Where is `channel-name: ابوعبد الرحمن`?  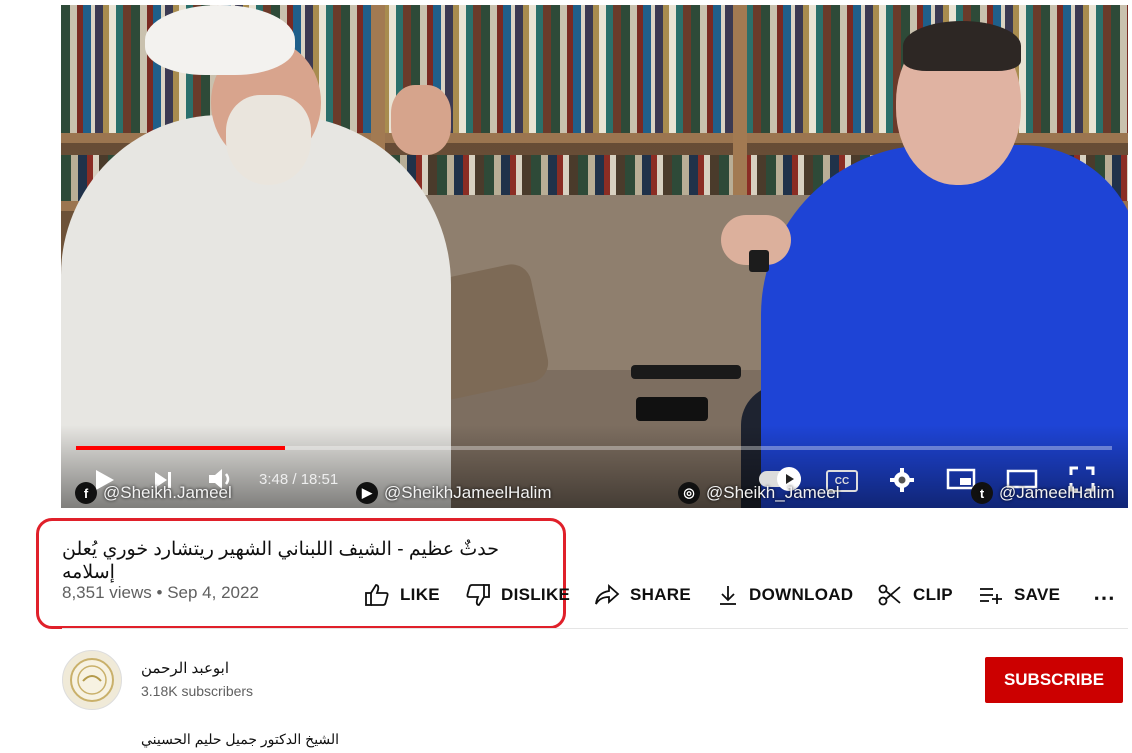
channel-name: ابوعبد الرحمن is located at coordinates (185, 668).